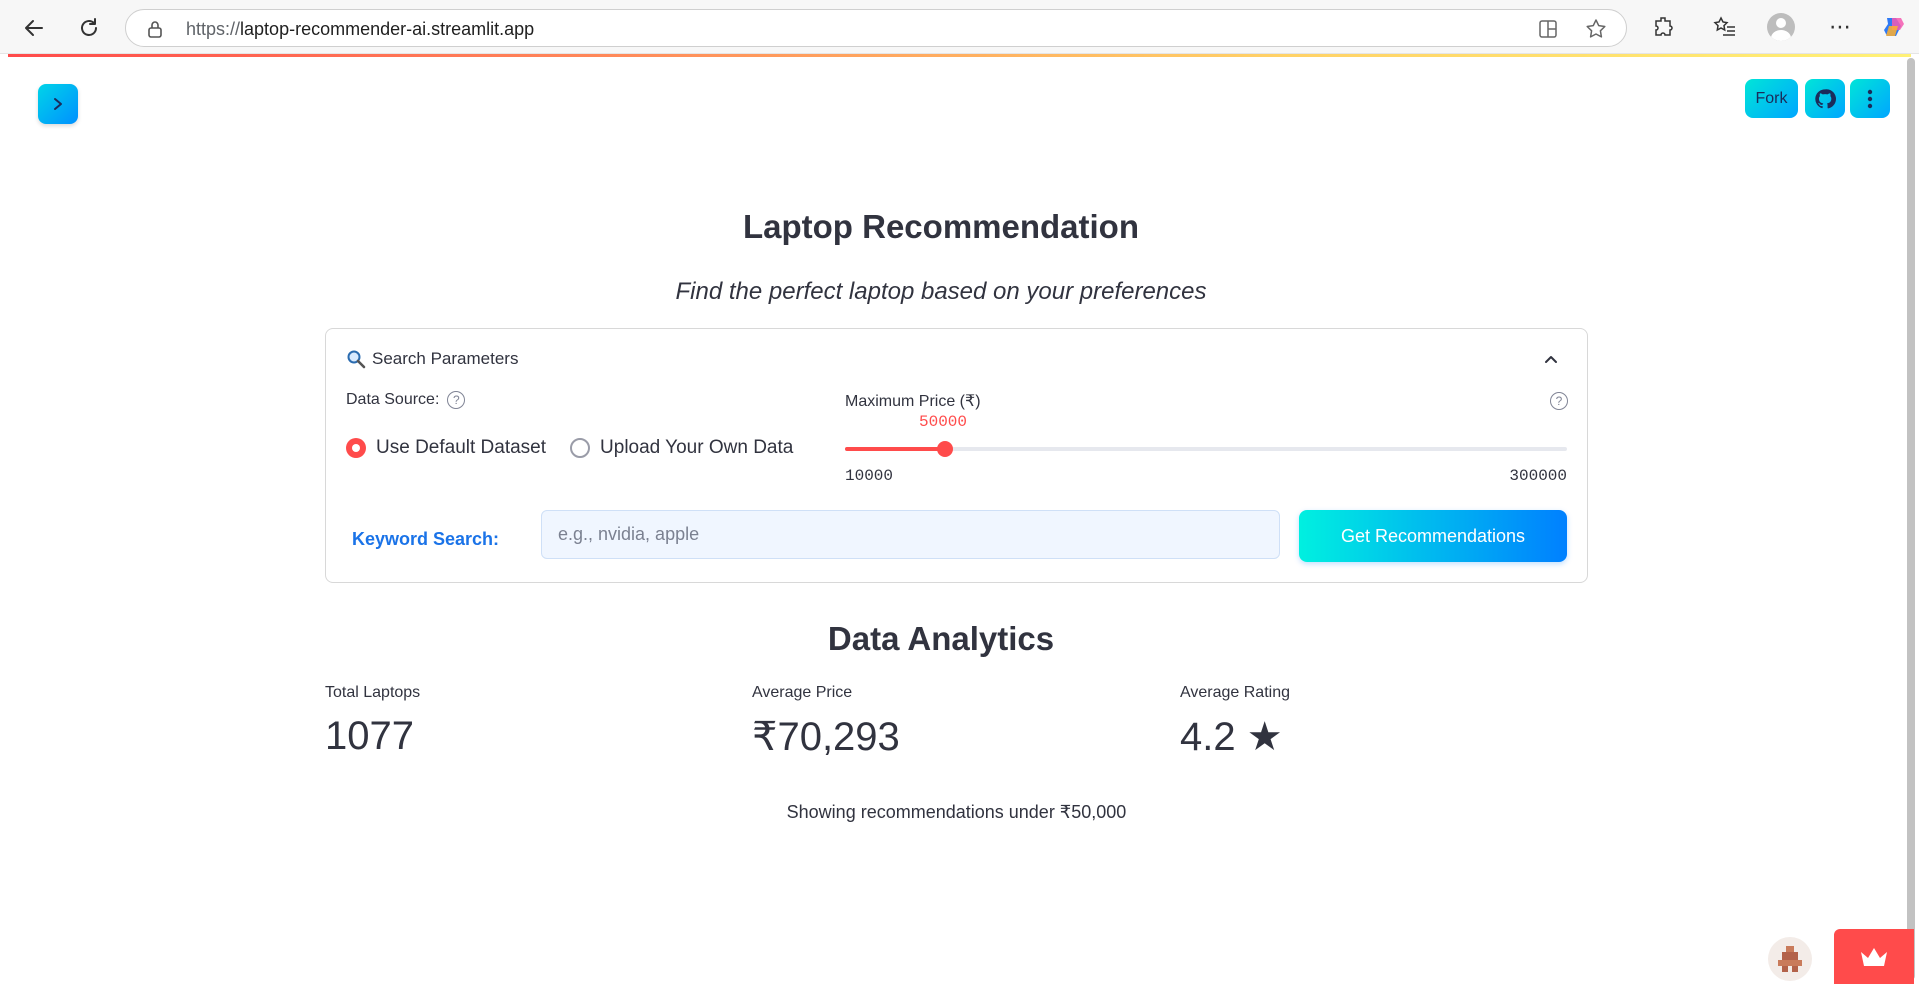  I want to click on creator-avatar, so click(1790, 959).